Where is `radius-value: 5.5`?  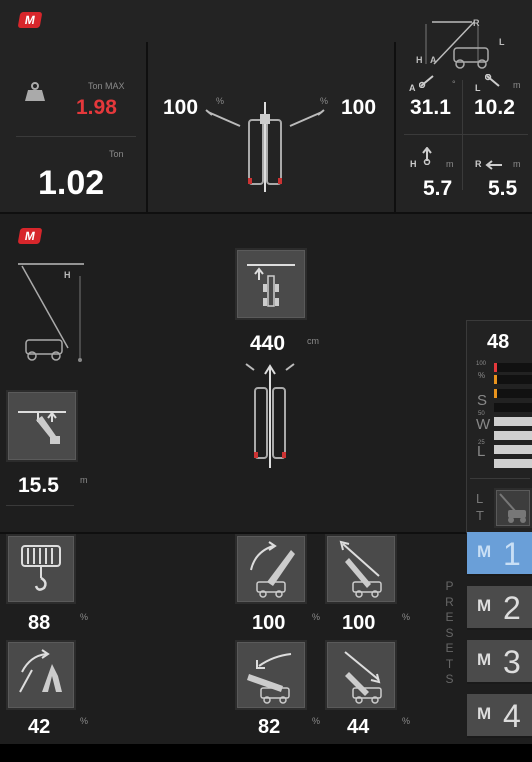
radius-value: 5.5 is located at coordinates (503, 188).